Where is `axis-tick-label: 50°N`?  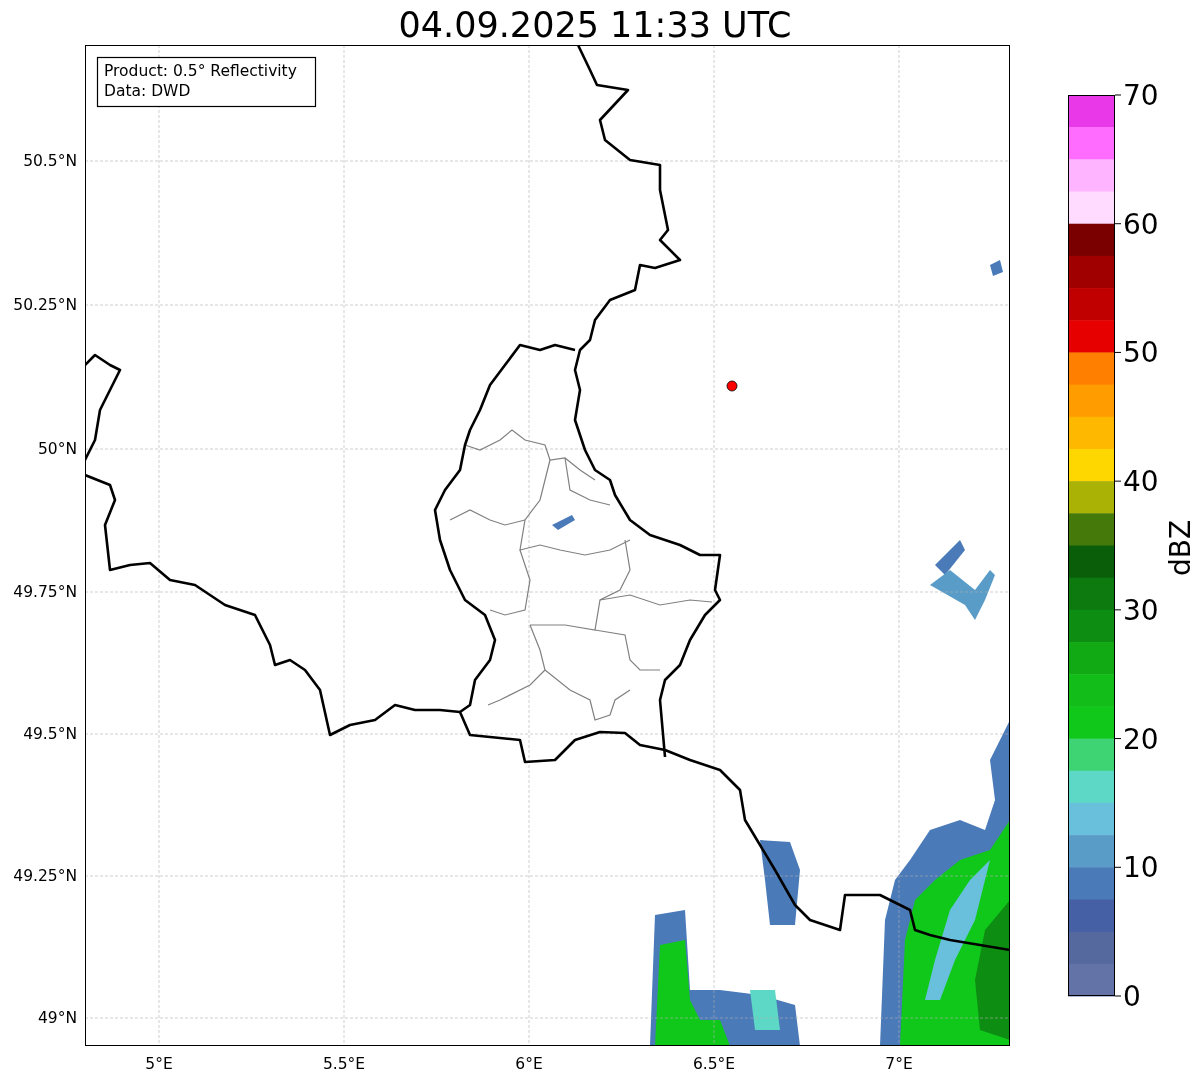
axis-tick-label: 50°N is located at coordinates (57, 449).